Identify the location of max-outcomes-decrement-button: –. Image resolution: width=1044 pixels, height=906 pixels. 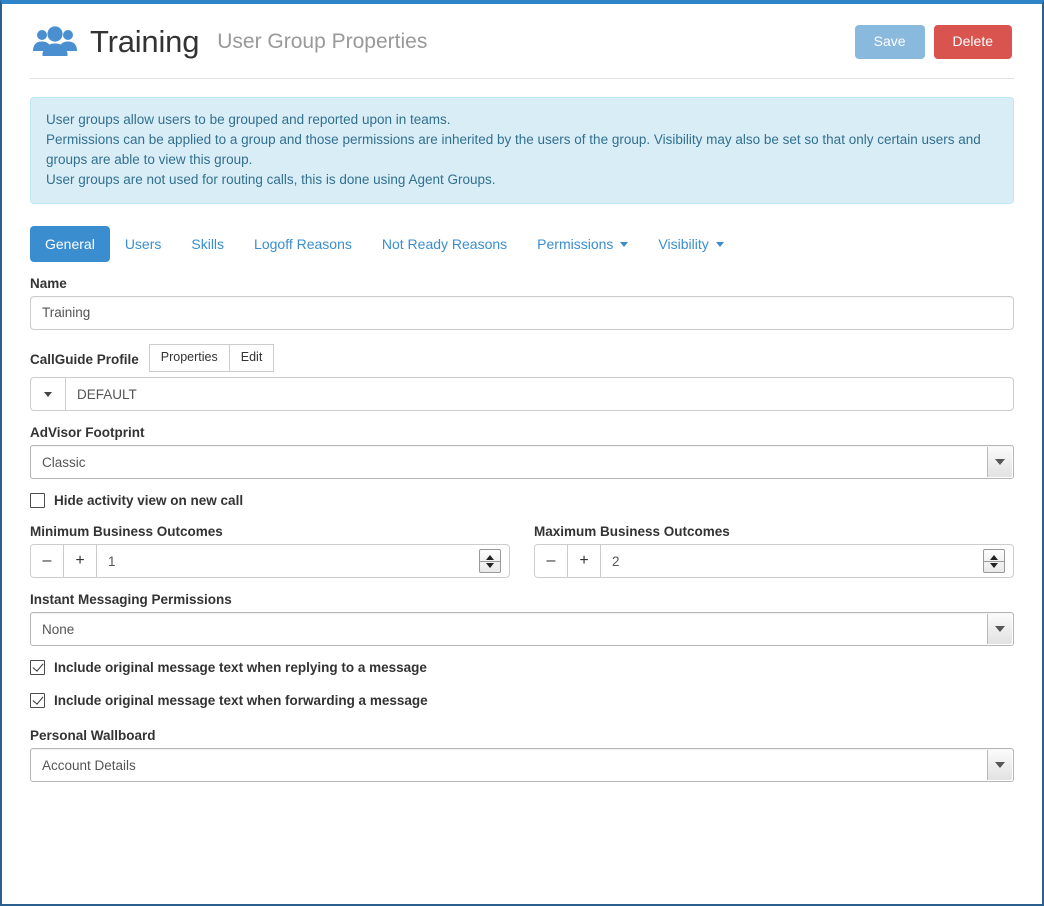
(551, 561).